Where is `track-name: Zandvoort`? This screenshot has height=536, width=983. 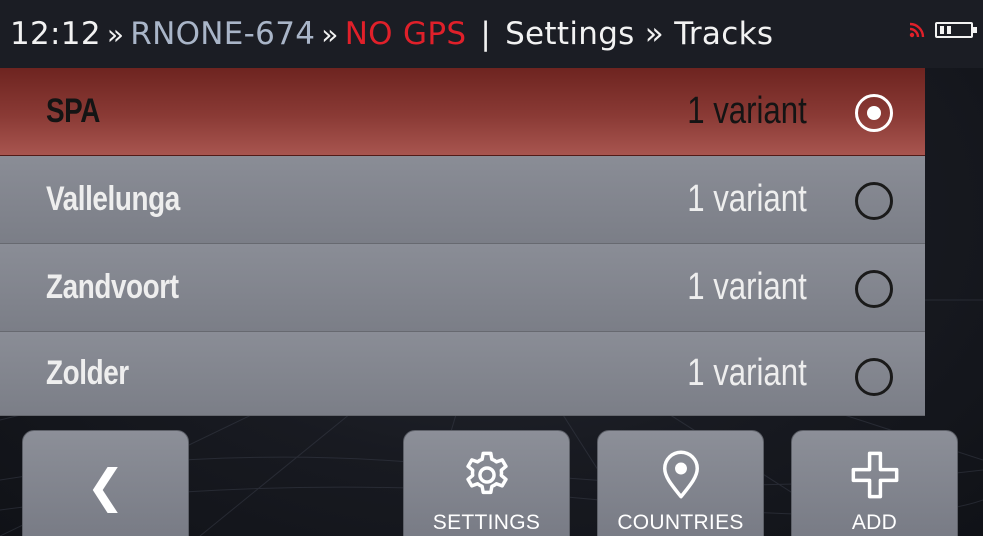 track-name: Zandvoort is located at coordinates (112, 287).